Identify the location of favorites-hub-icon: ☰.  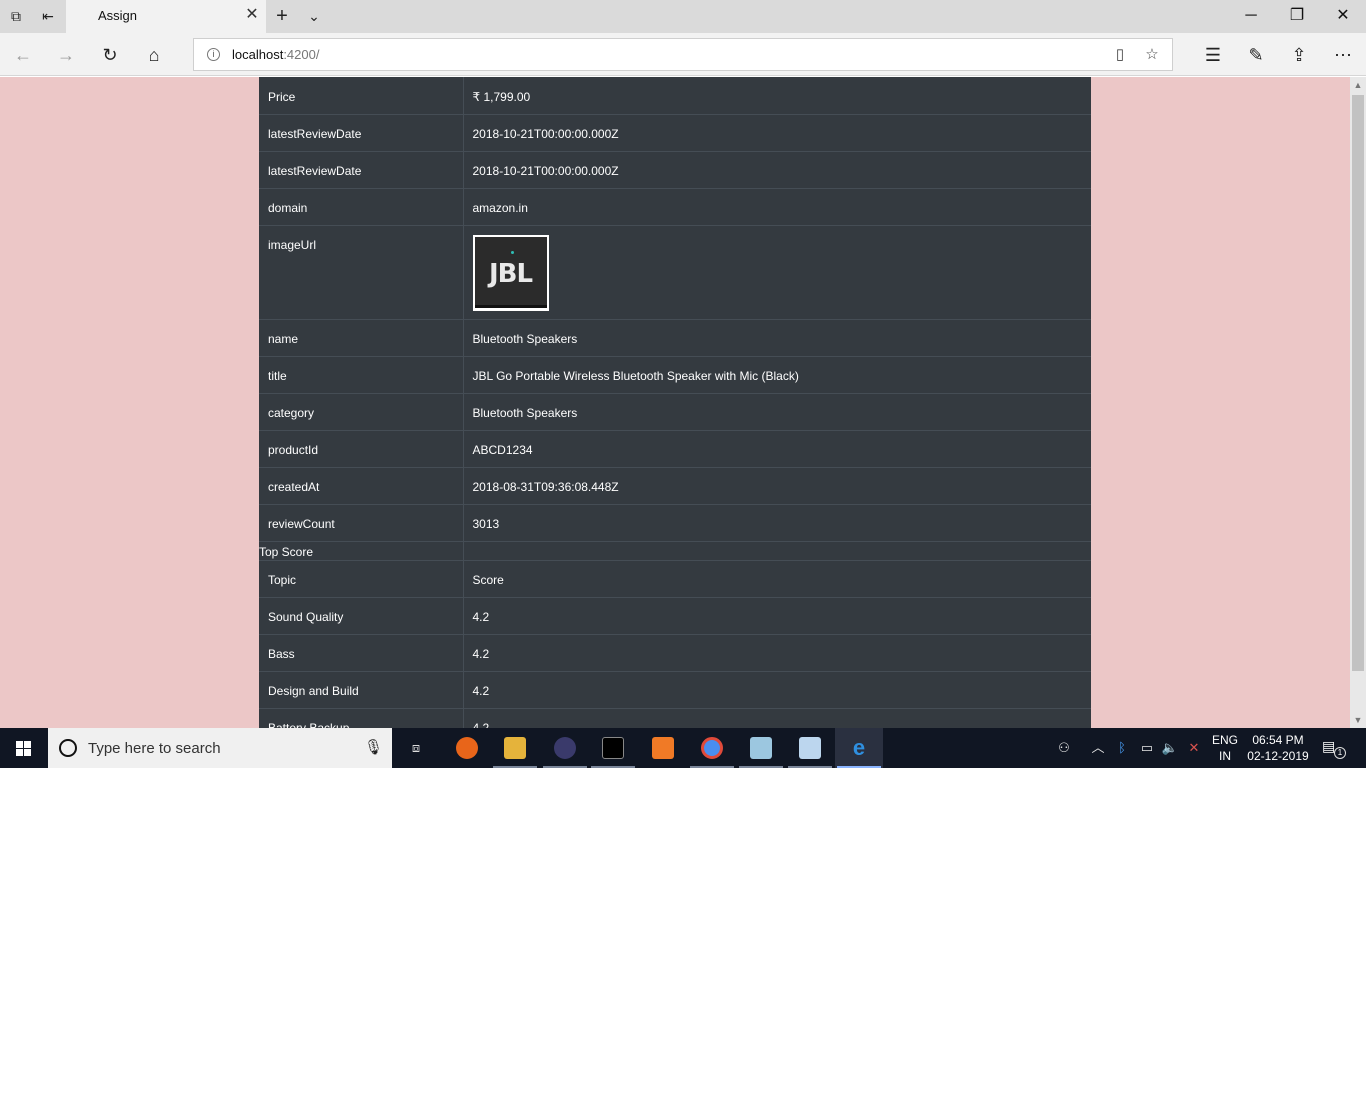
(1213, 55).